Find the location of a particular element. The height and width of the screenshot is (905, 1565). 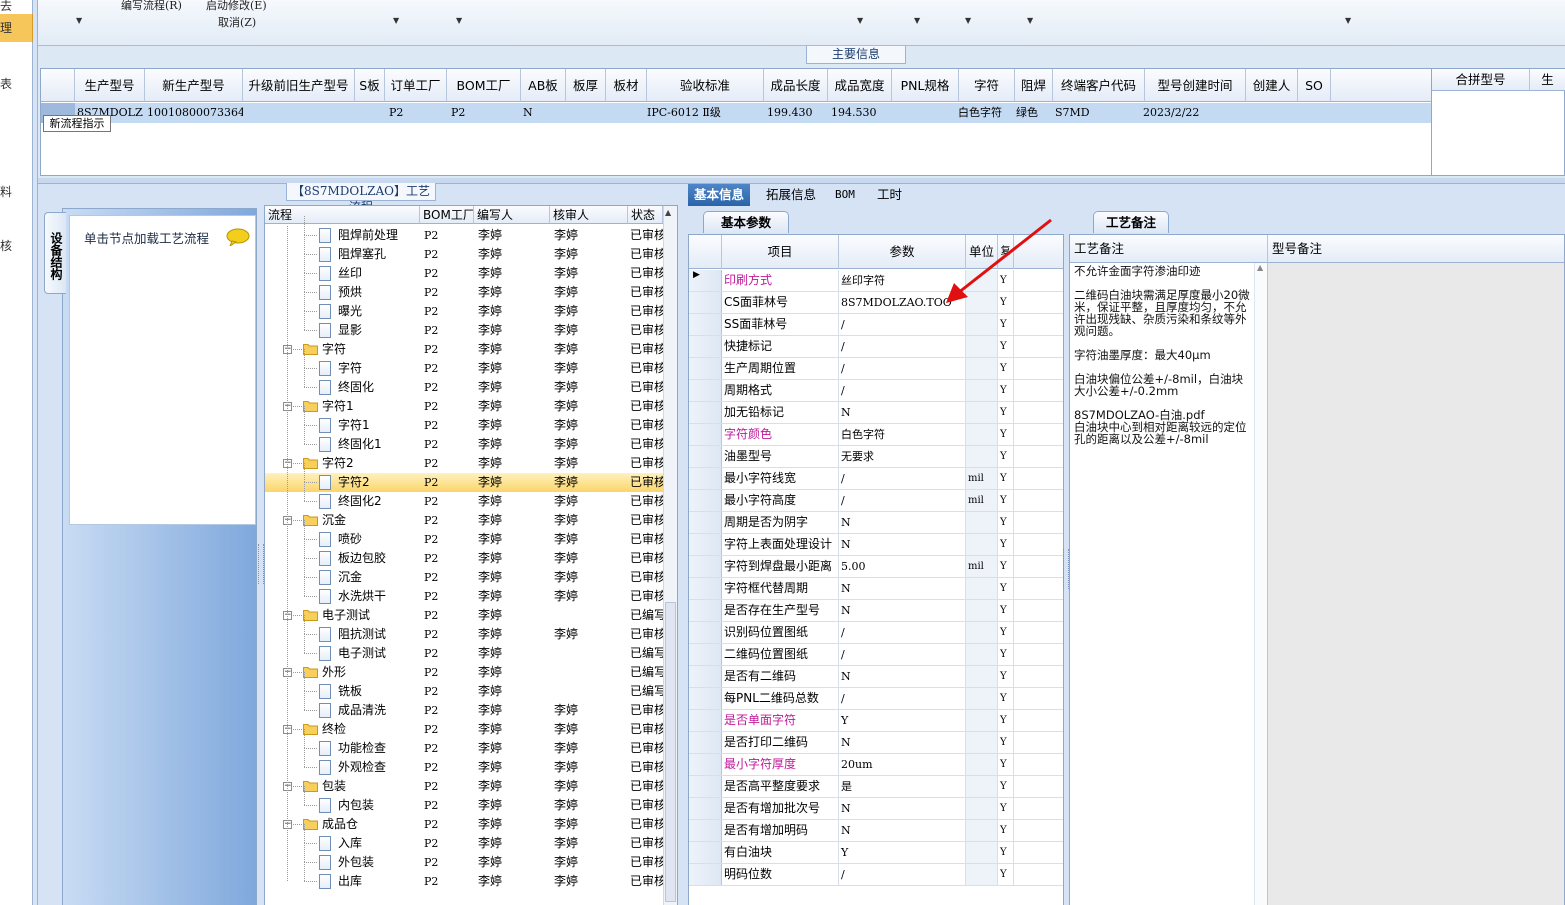

col-material: 板材 is located at coordinates (626, 85).